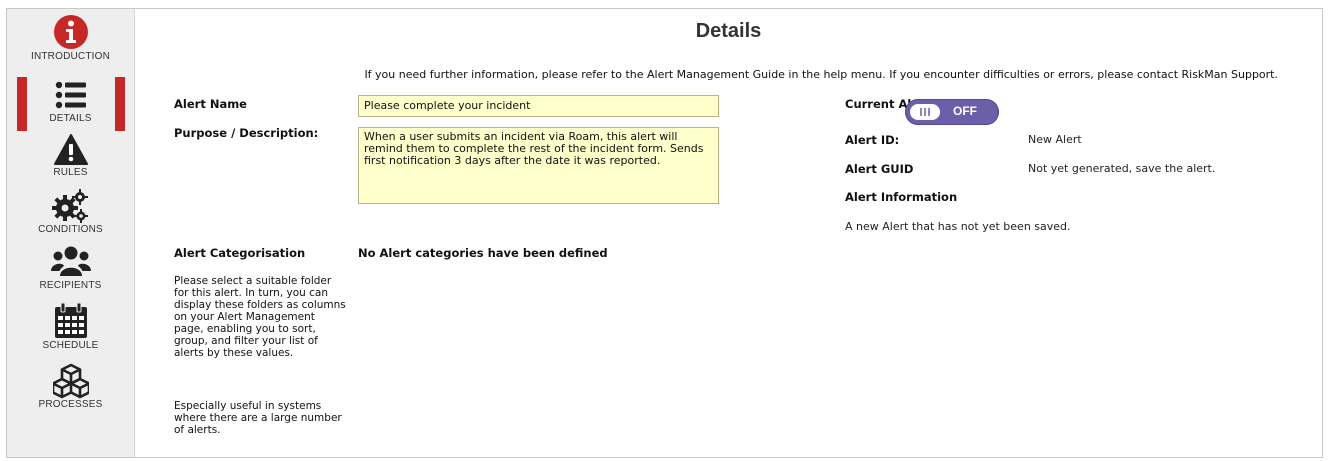  Describe the element at coordinates (483, 253) in the screenshot. I see `no-categories-message: No Alert categories have been defined` at that location.